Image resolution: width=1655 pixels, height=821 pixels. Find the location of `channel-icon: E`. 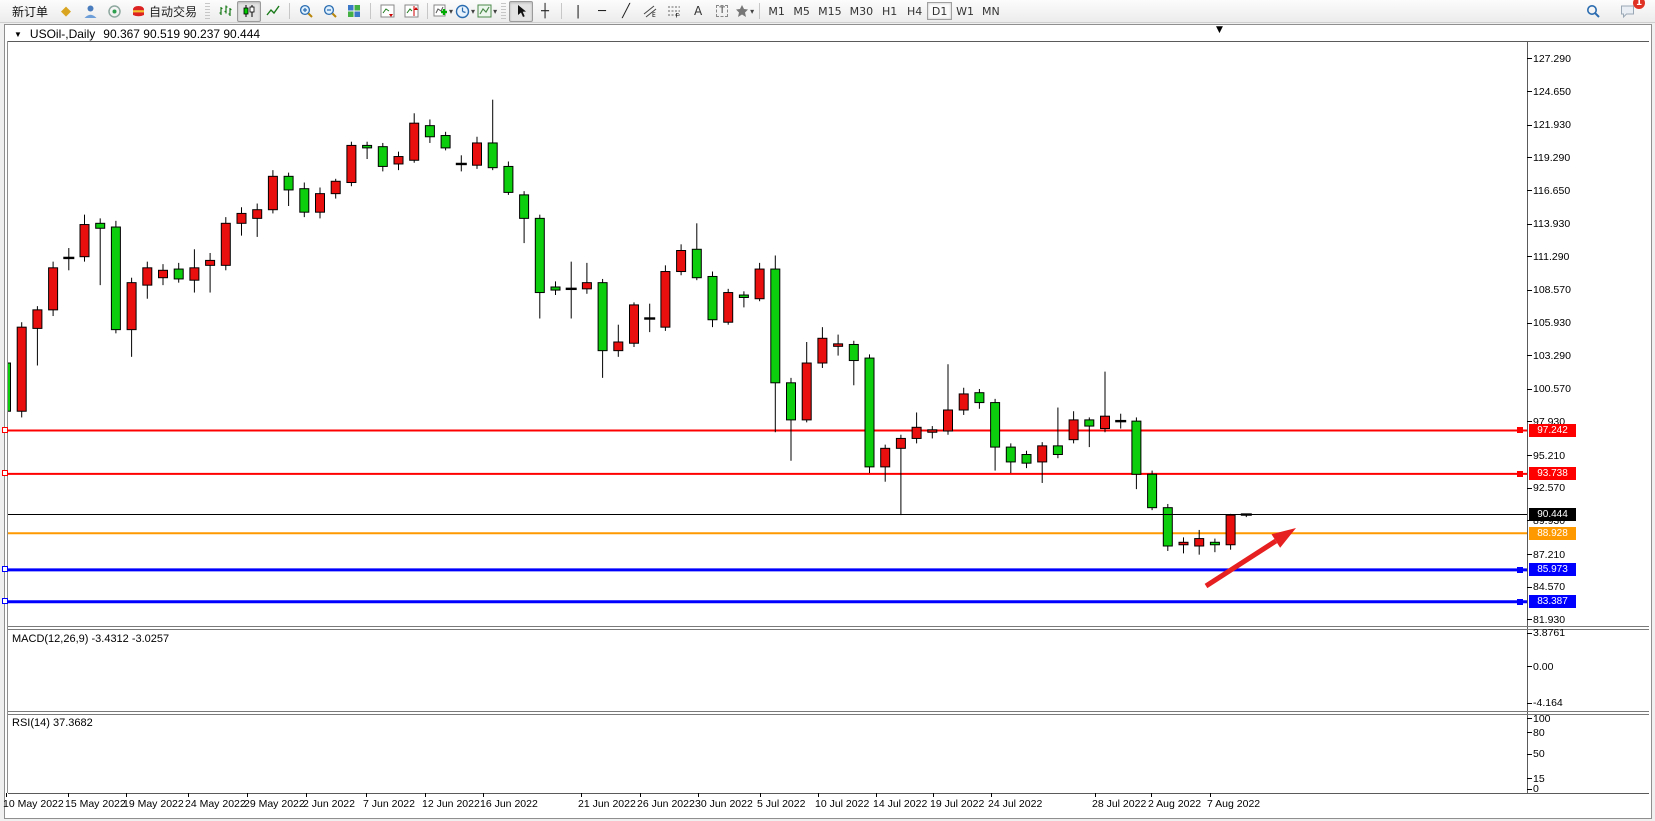

channel-icon: E is located at coordinates (650, 11).